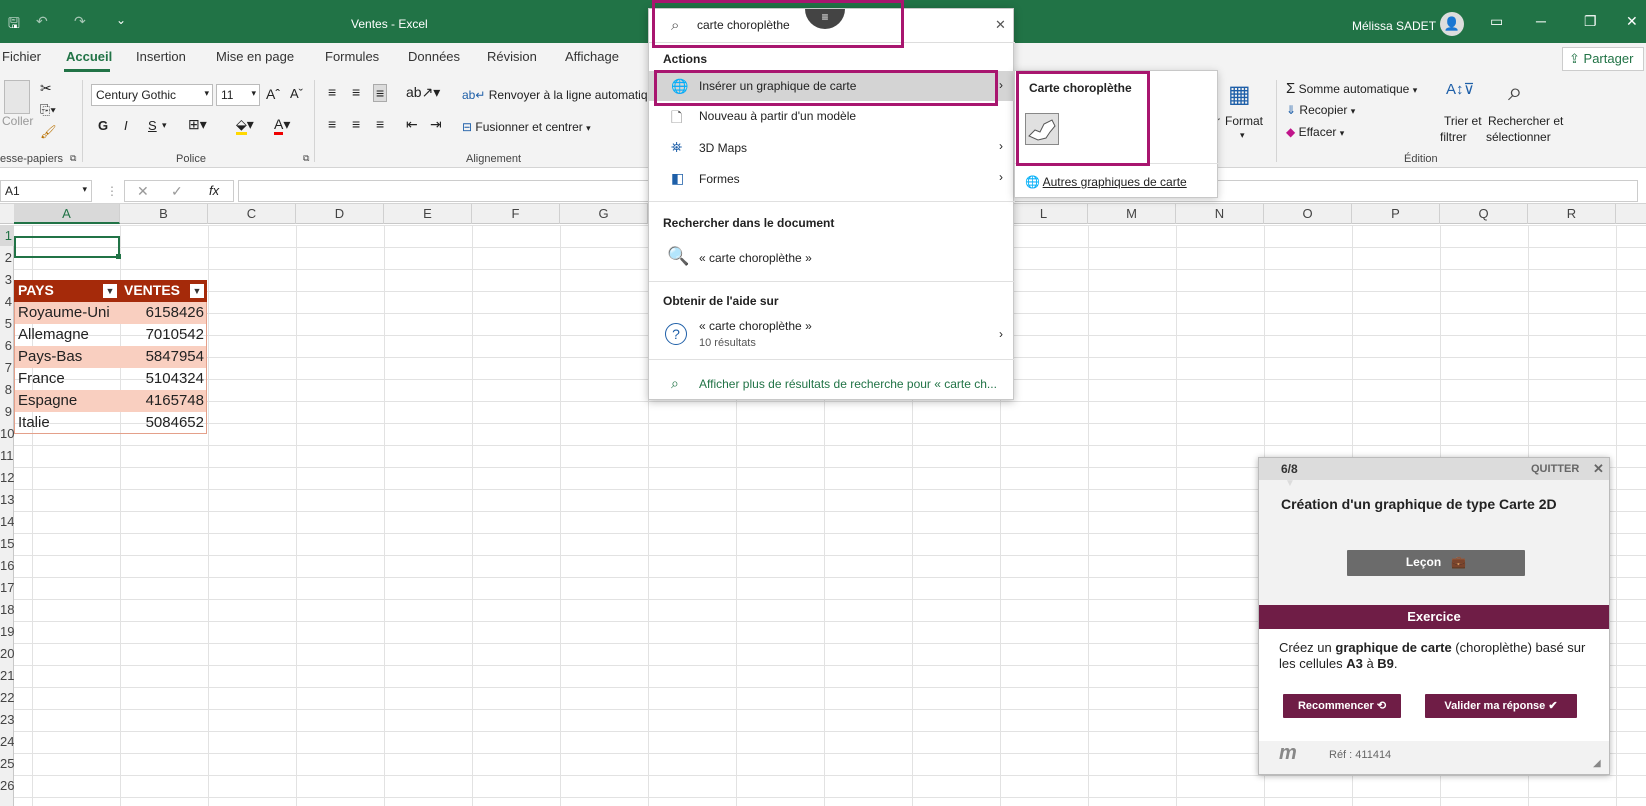  I want to click on merge-center-button: ⊟ Fusionner et centrer ▾, so click(526, 127).